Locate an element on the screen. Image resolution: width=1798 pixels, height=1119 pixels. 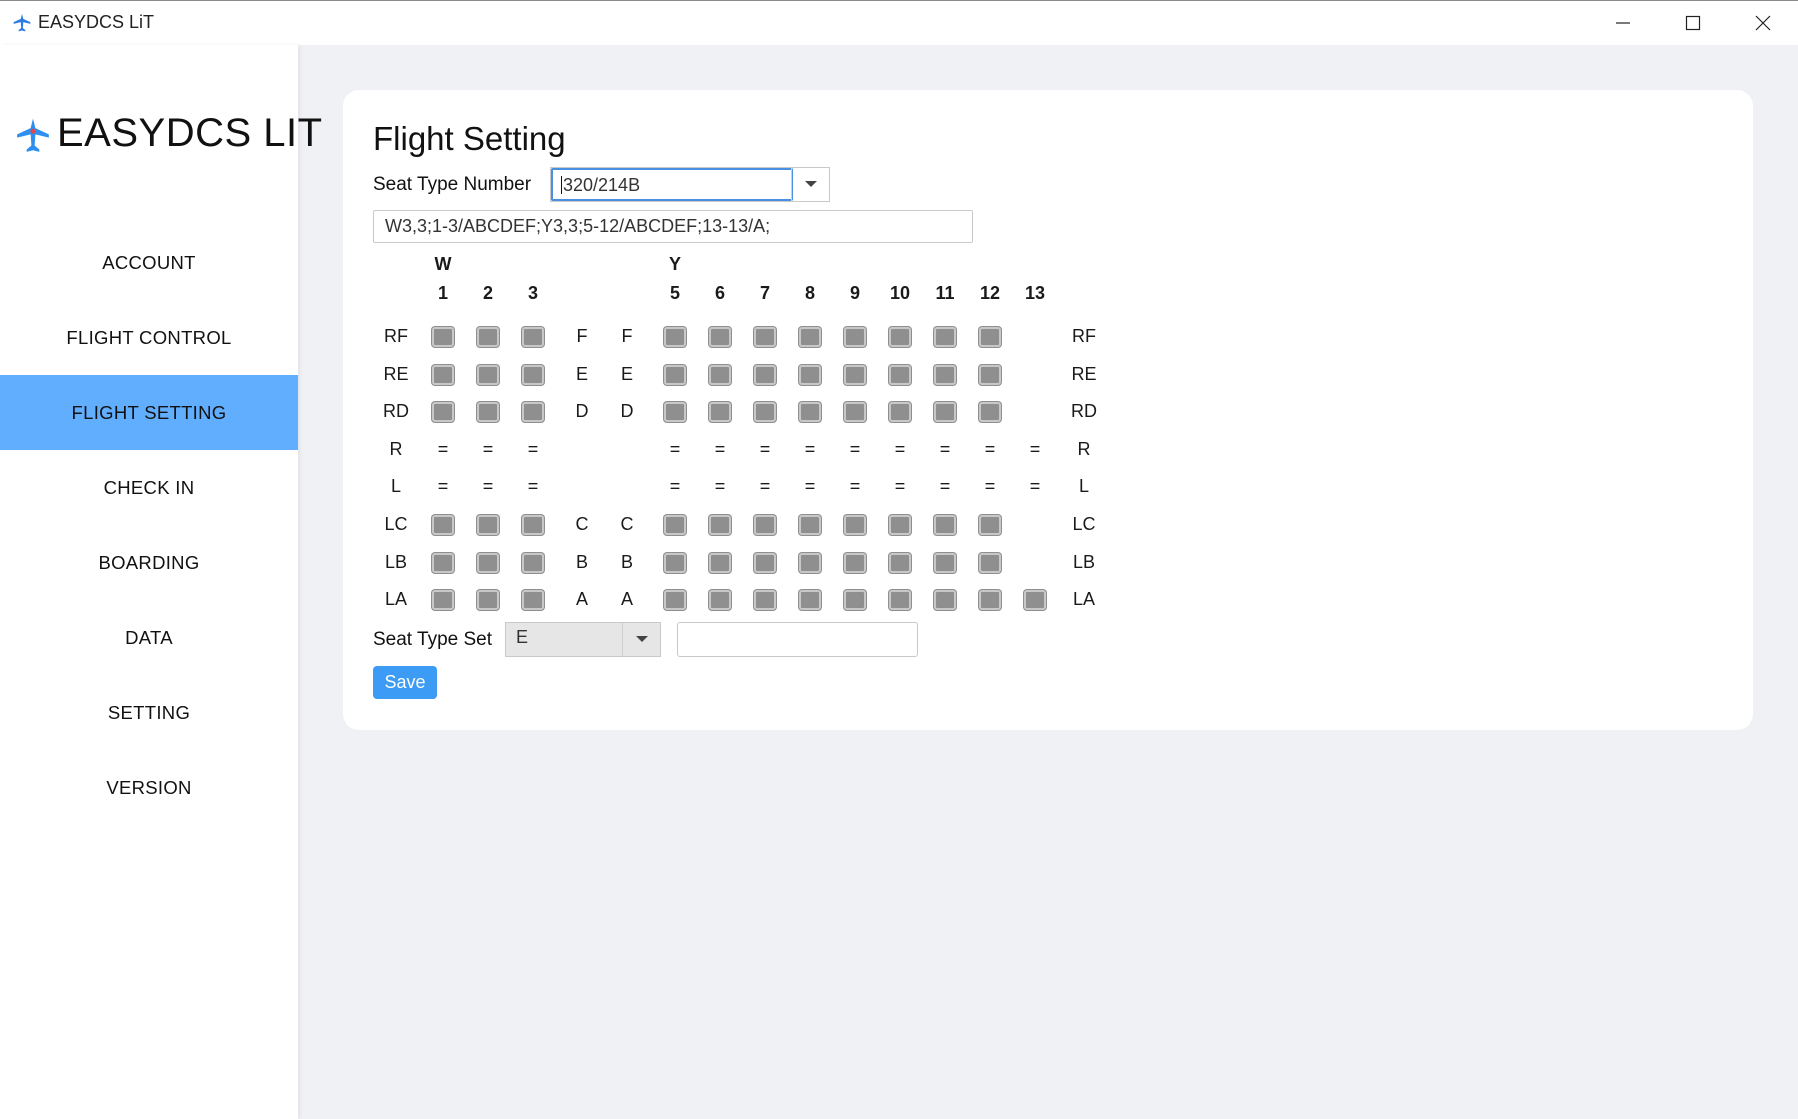
maximize-button is located at coordinates (1693, 23).